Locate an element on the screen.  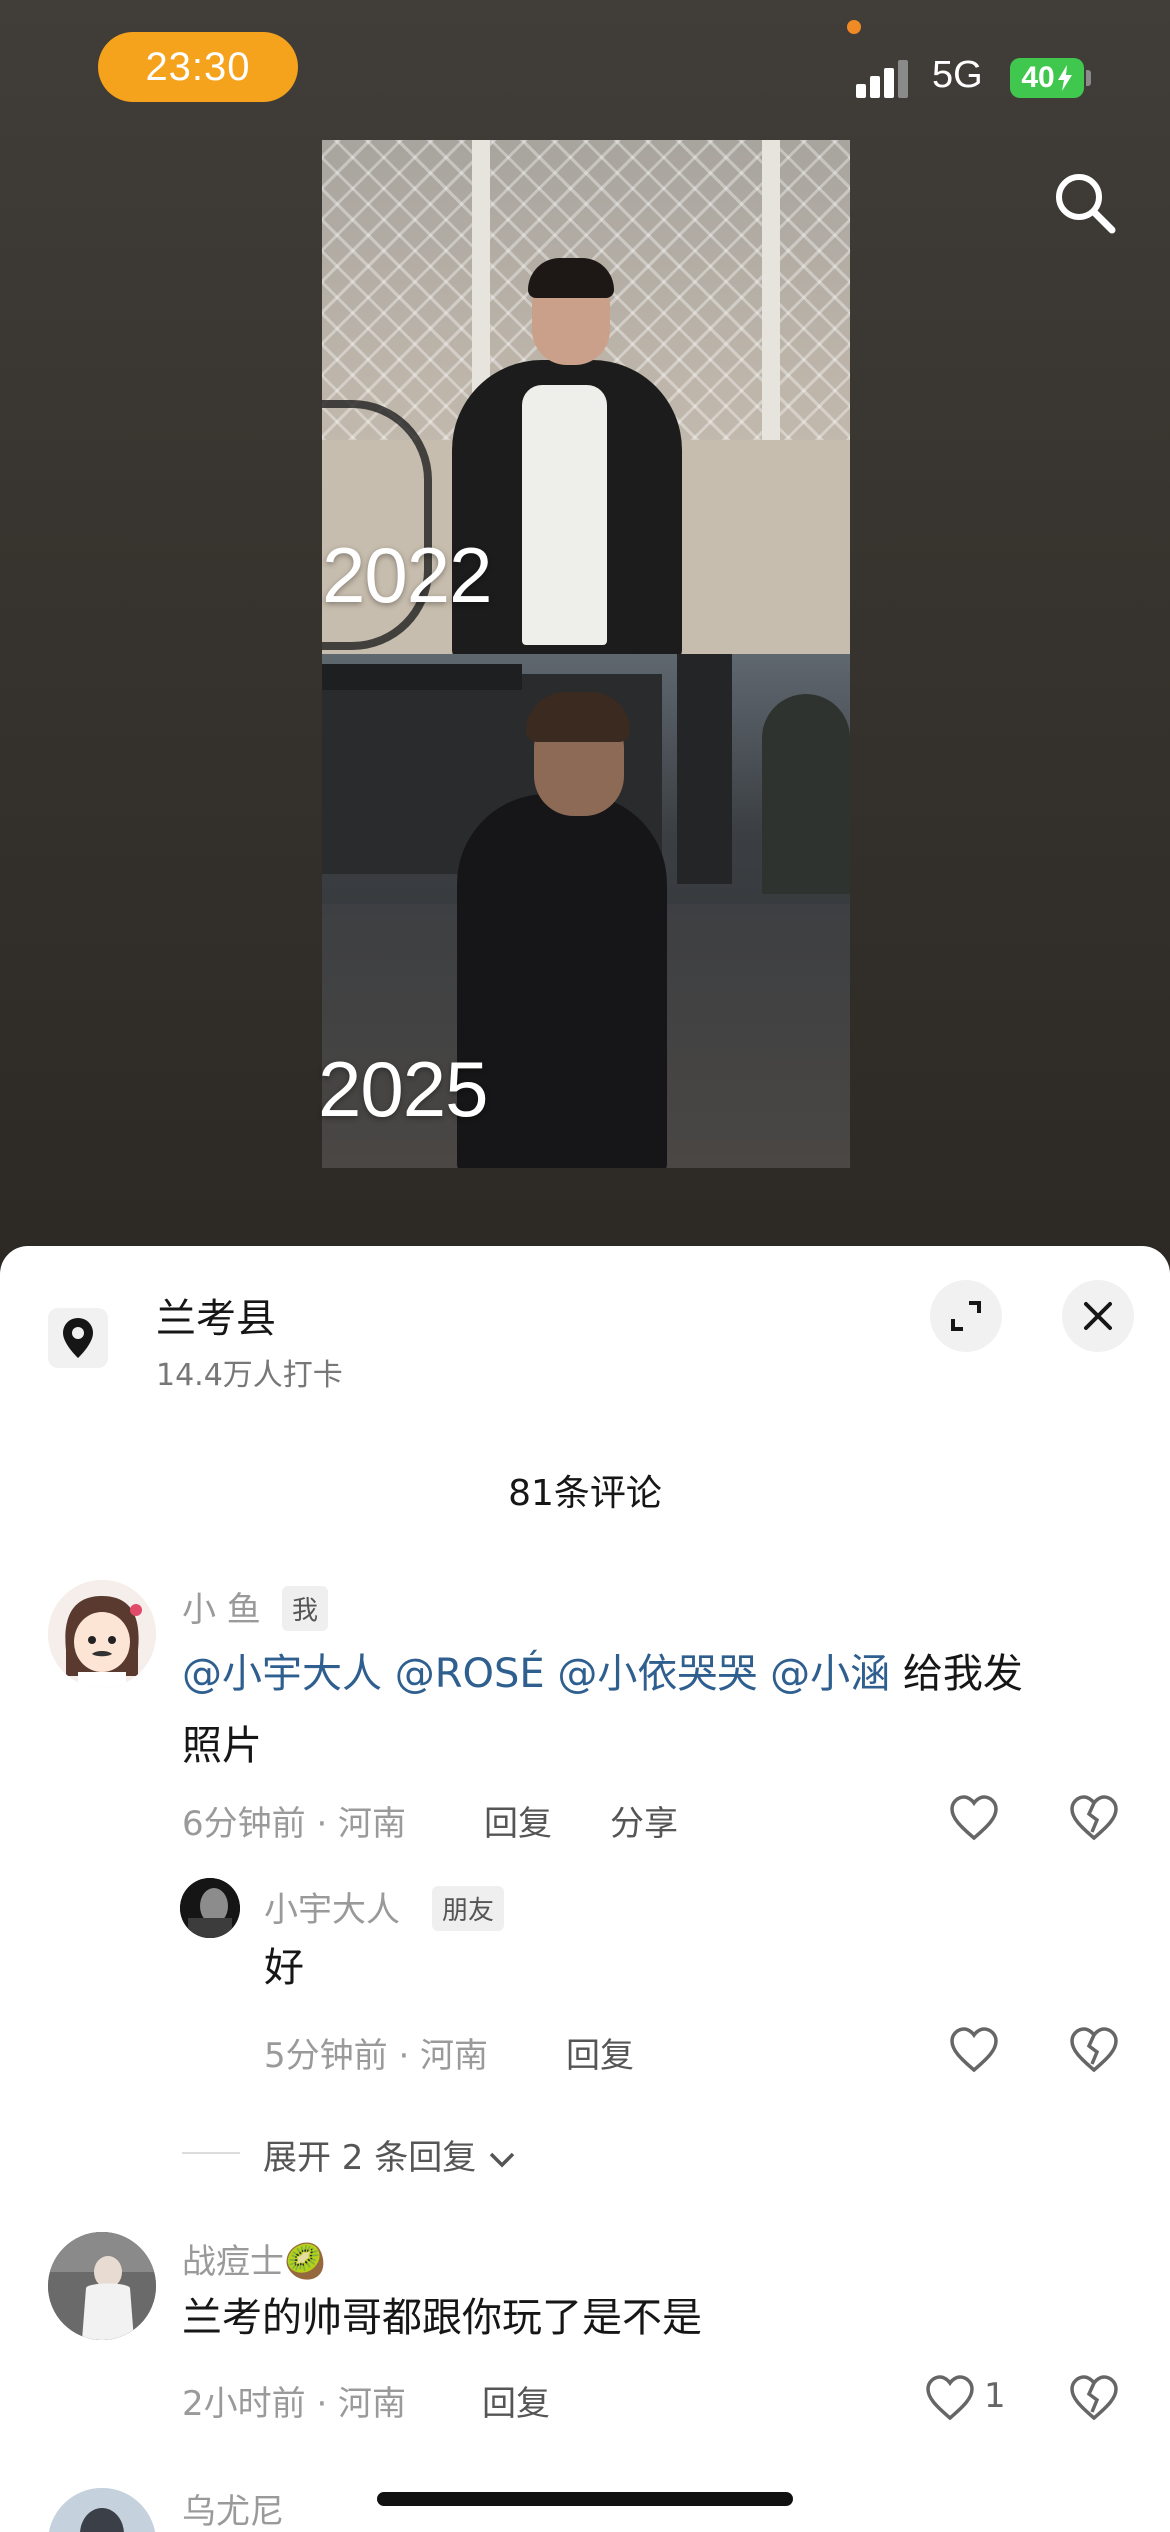
battery-level: 40 is located at coordinates (1038, 77).